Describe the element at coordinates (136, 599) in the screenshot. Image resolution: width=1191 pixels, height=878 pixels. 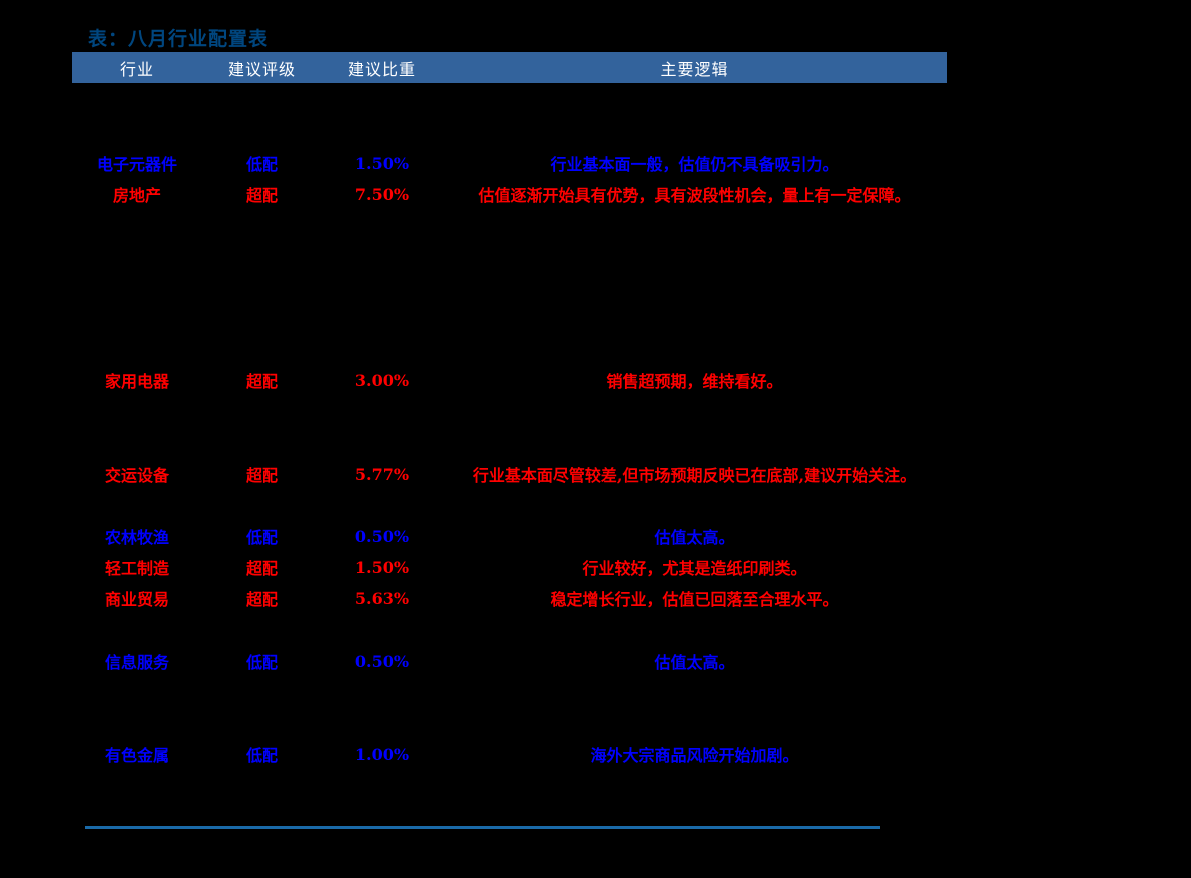
I see `cell-industry: 商业贸易` at that location.